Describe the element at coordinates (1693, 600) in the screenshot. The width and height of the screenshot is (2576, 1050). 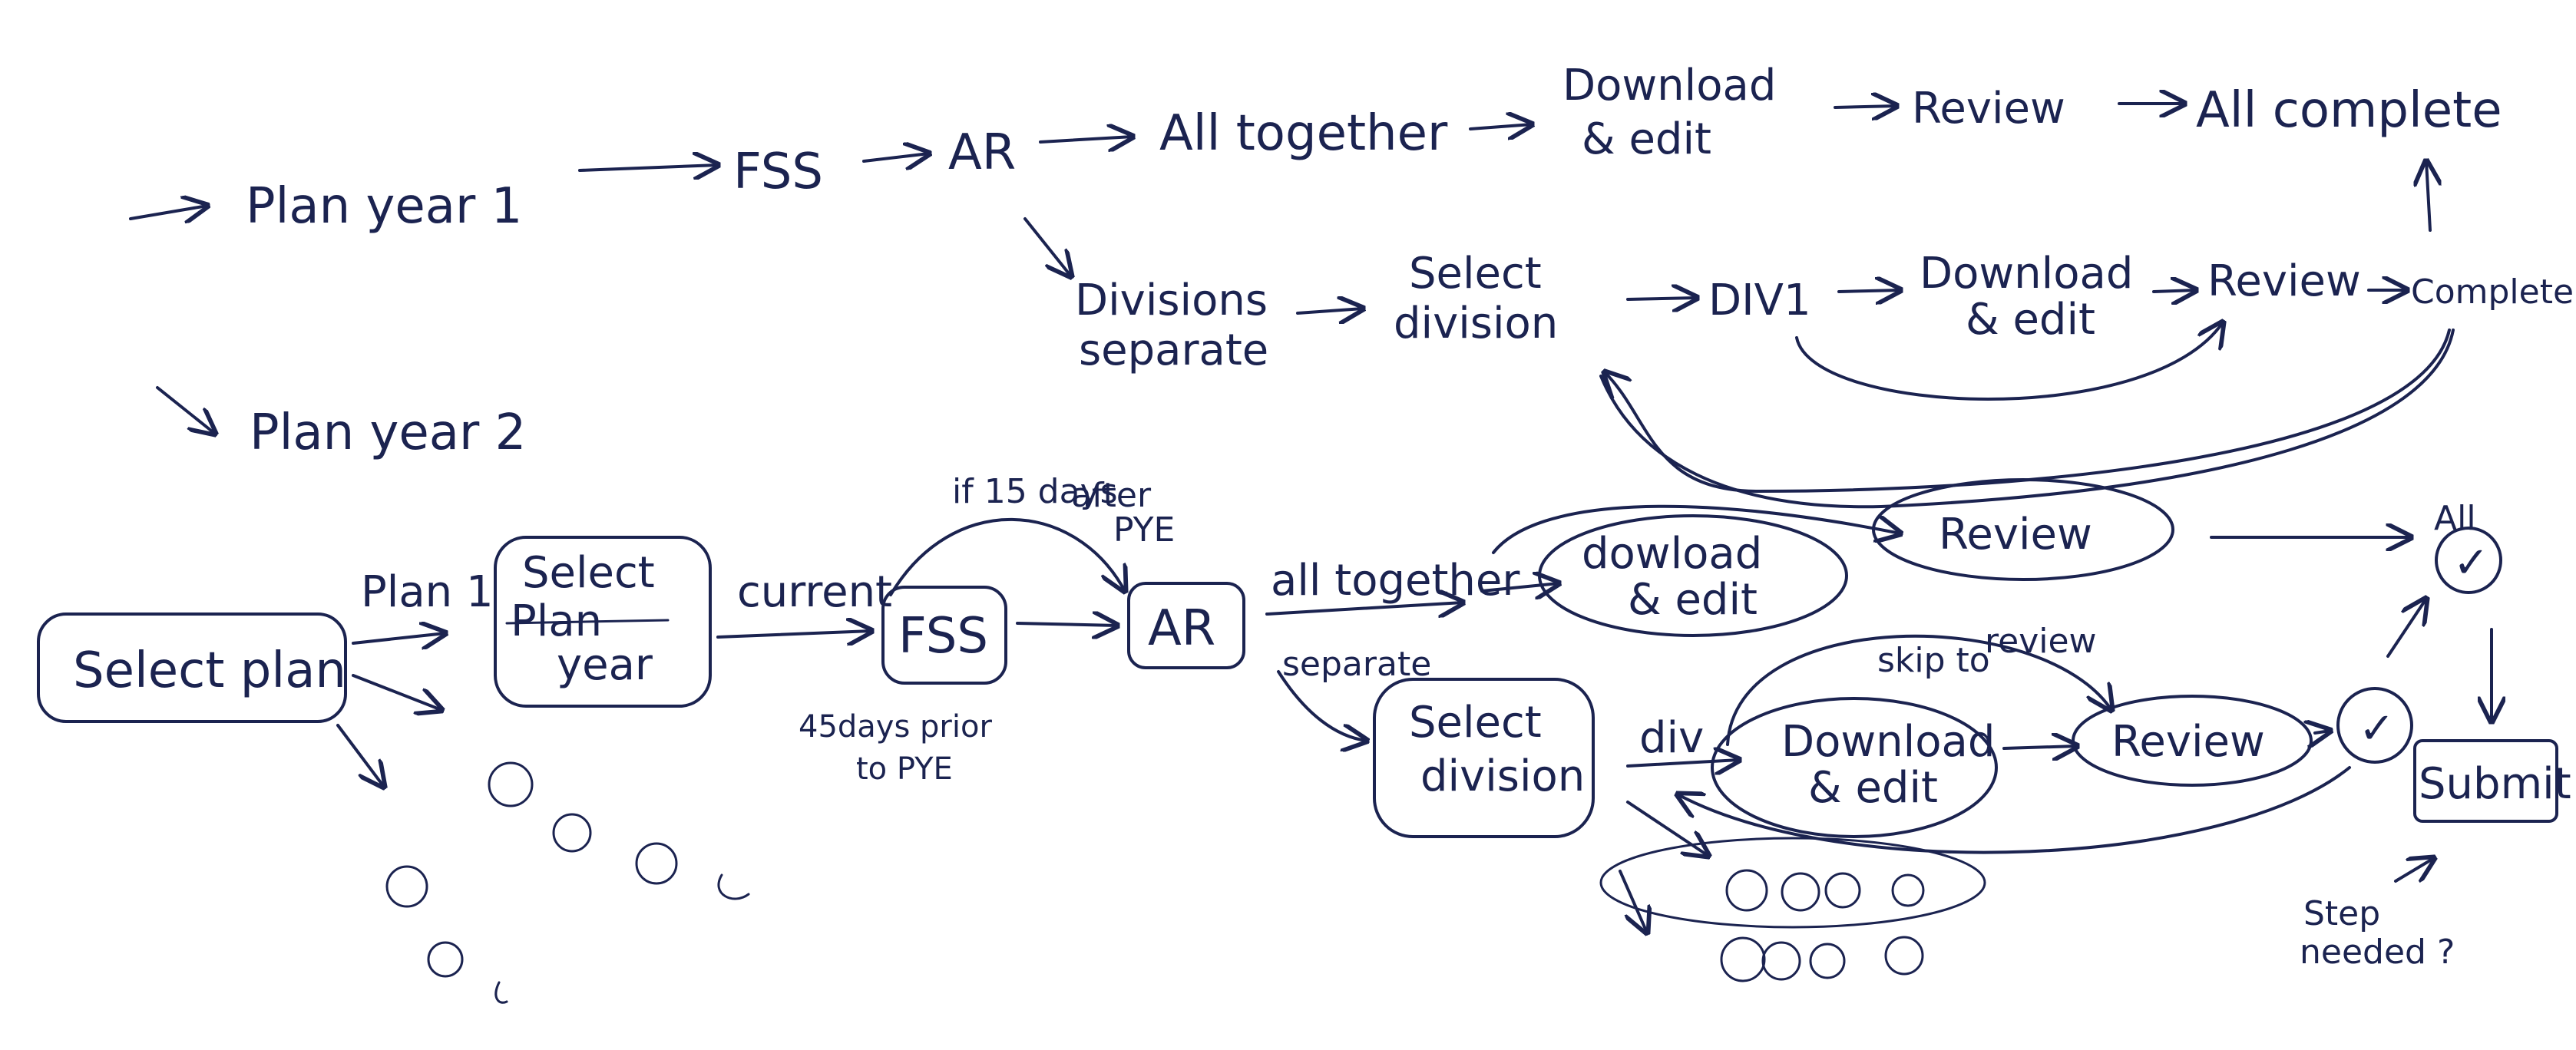
I see `download-edit-line2: & edit` at that location.